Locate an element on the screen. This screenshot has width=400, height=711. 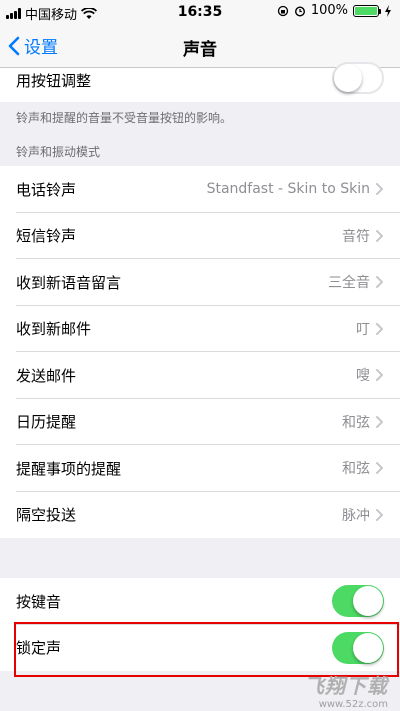
footer-note: 铃声和提醒的音量不受音量按钮的影响。 is located at coordinates (124, 118).